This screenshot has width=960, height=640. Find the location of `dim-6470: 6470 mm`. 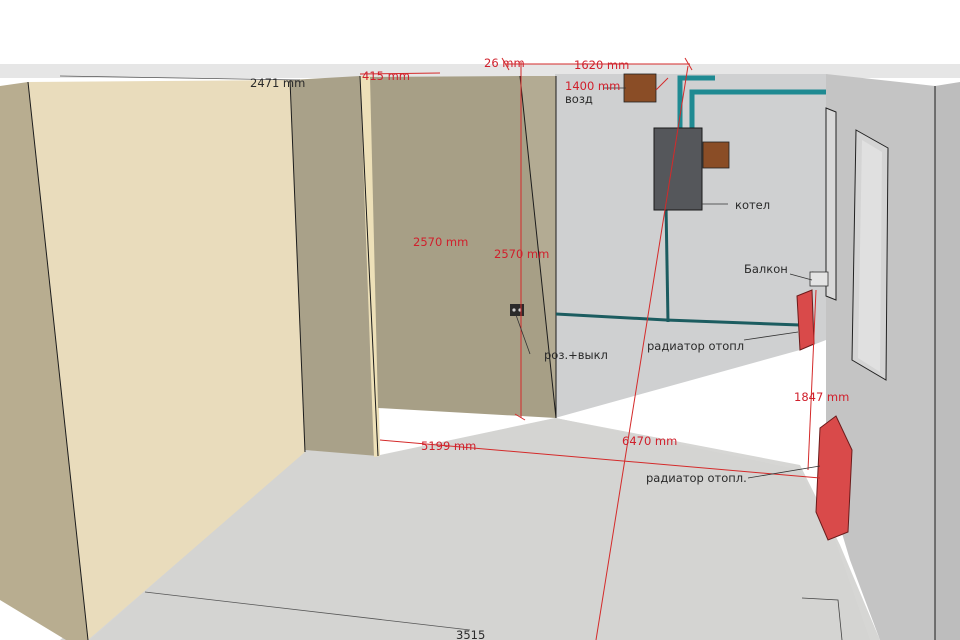

dim-6470: 6470 mm is located at coordinates (649, 441).